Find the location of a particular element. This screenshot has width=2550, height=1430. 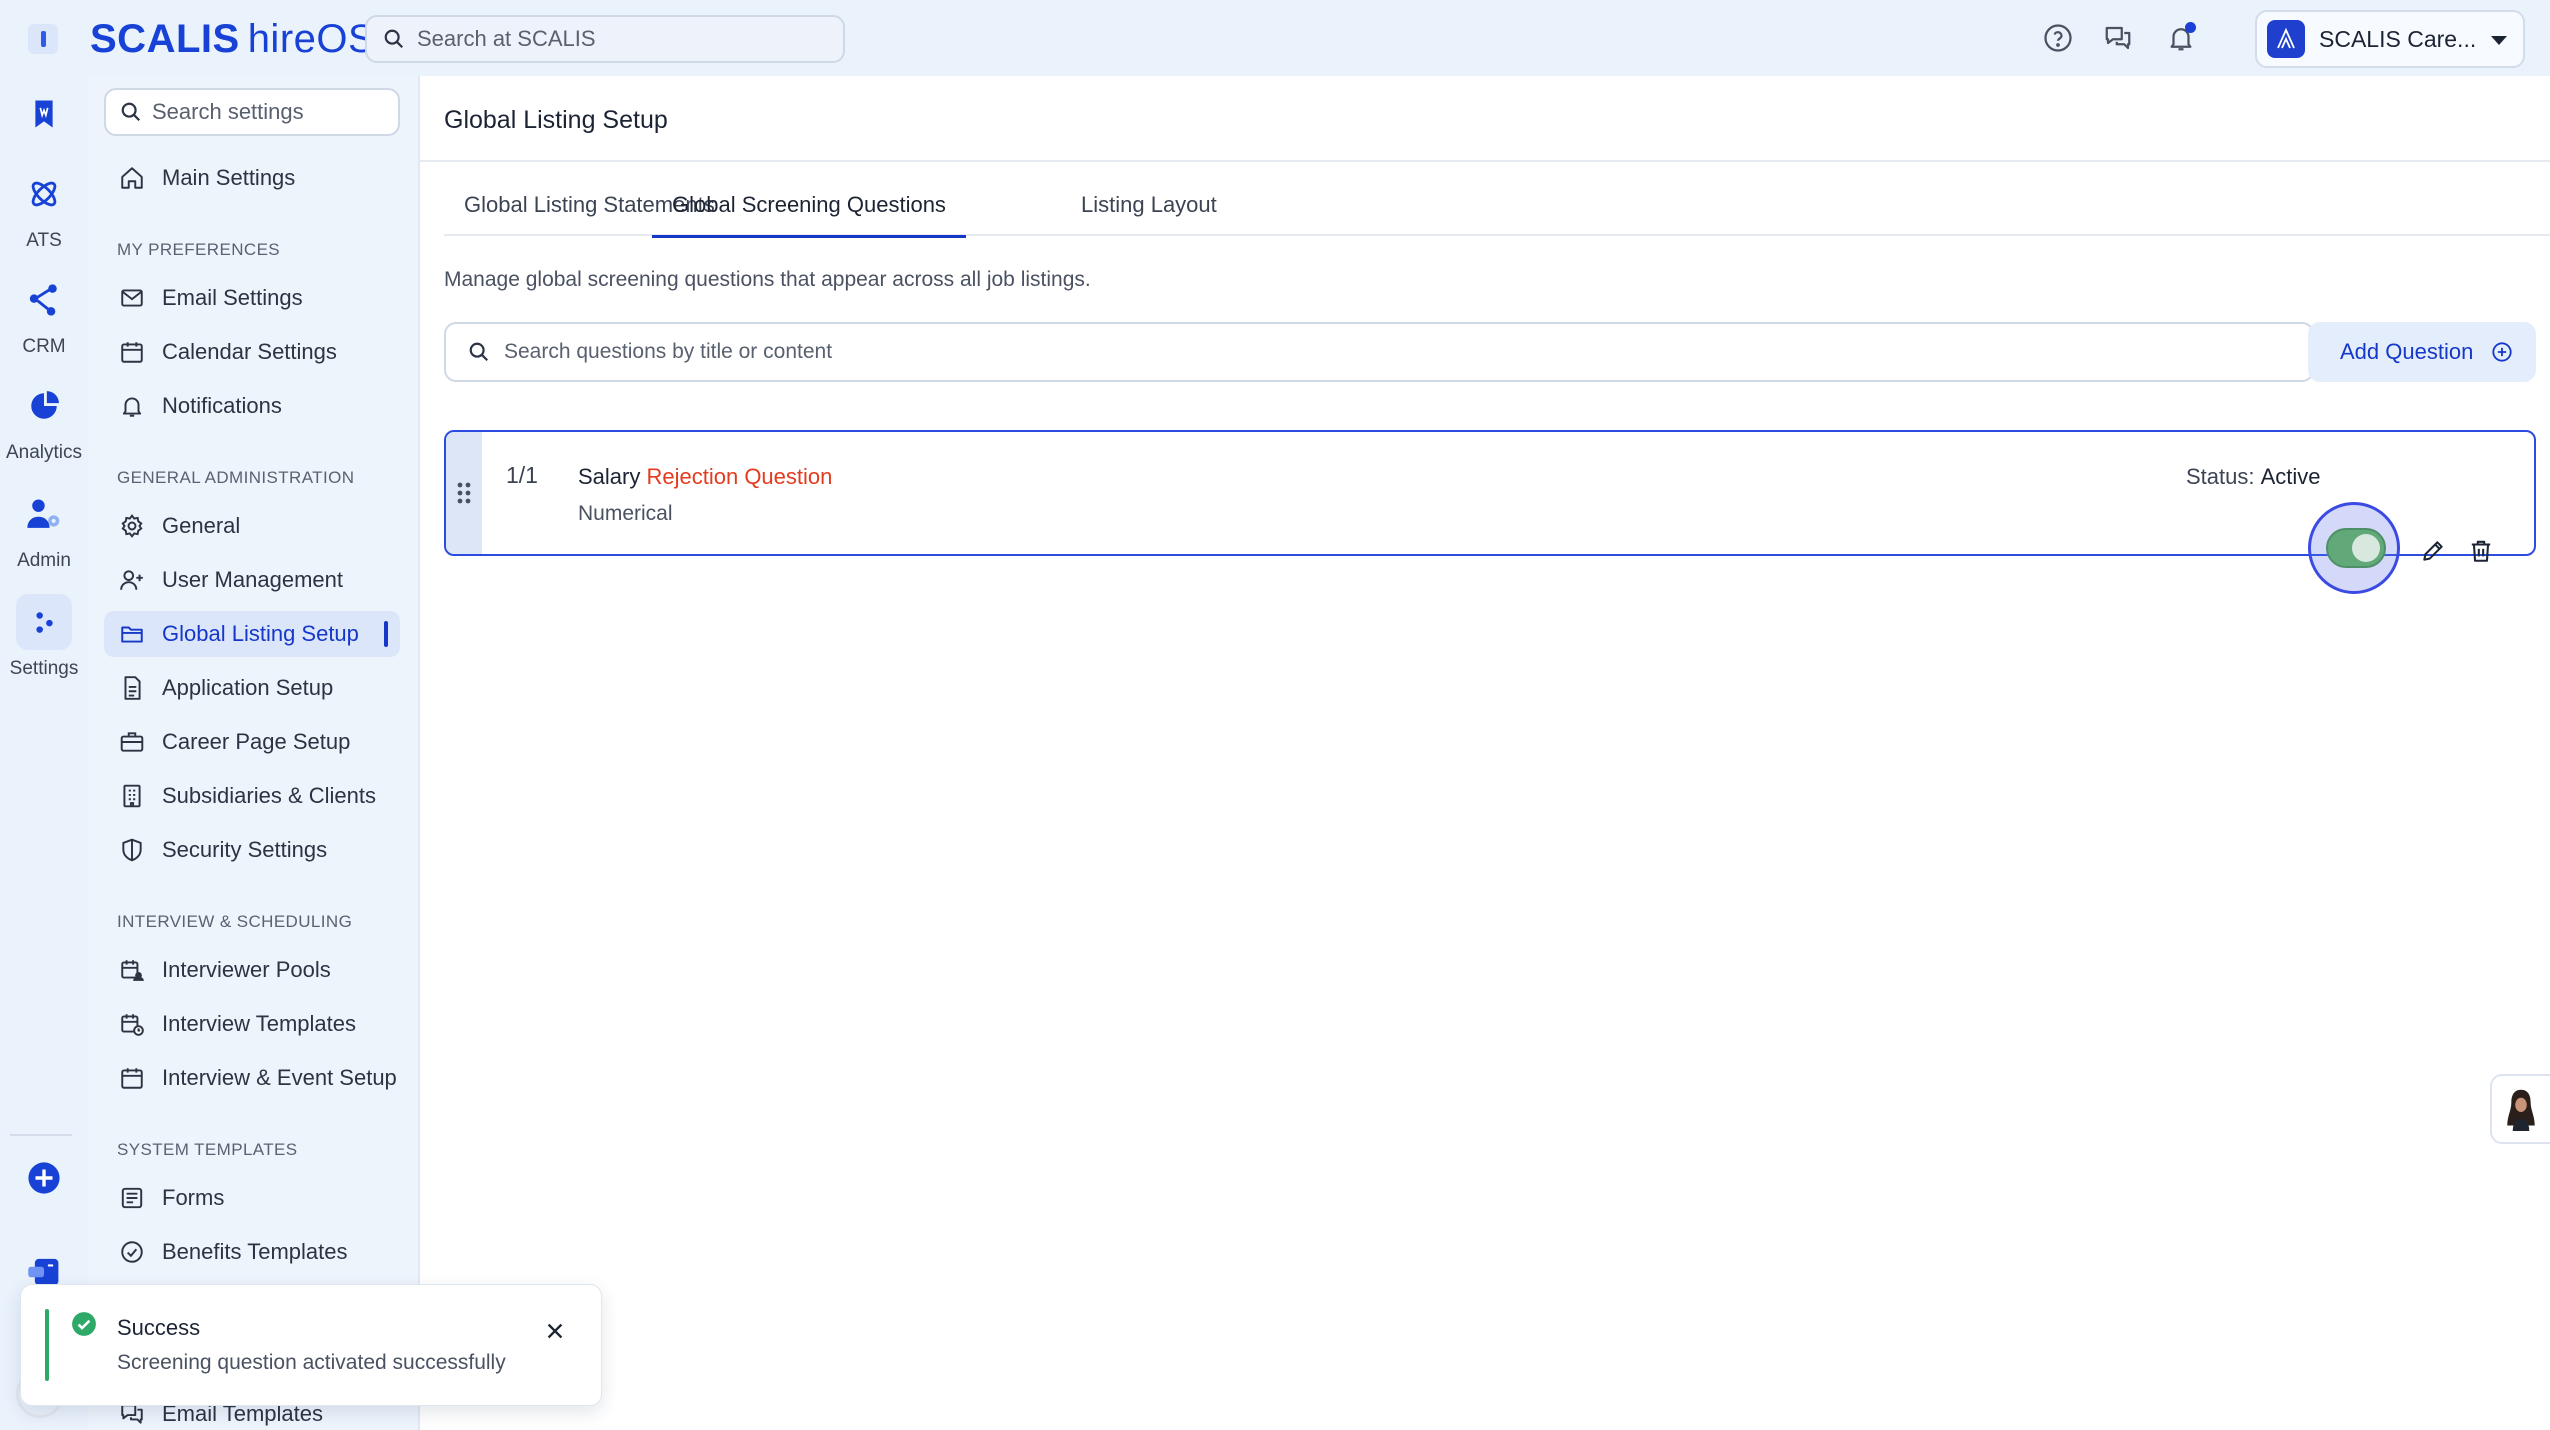

sidebar-item-label: Notifications is located at coordinates (222, 405).